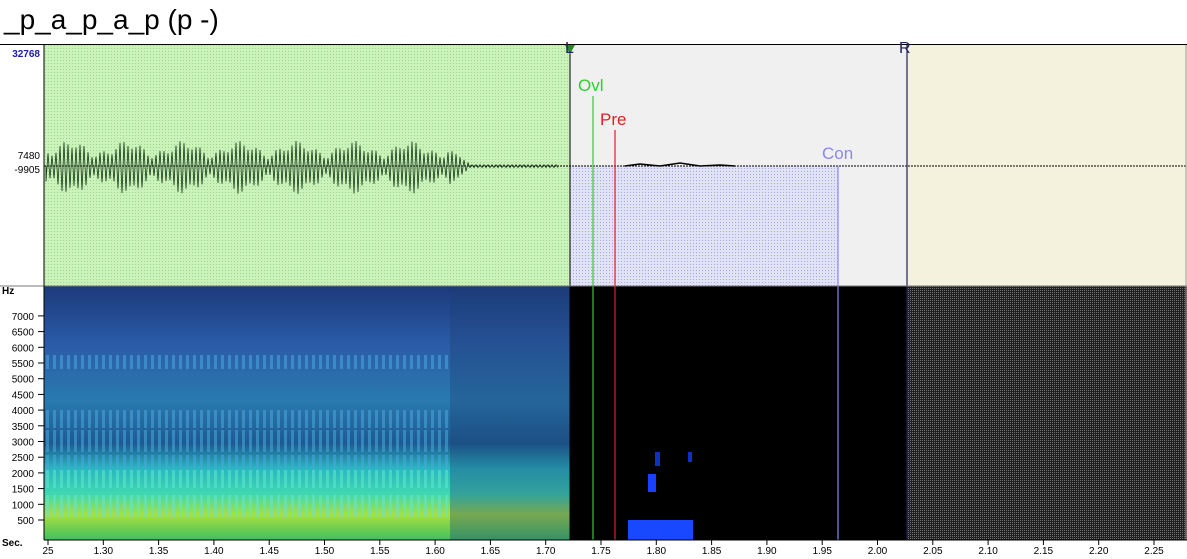 Image resolution: width=1187 pixels, height=559 pixels. Describe the element at coordinates (23, 505) in the screenshot. I see `freq-tick-label: 1000` at that location.